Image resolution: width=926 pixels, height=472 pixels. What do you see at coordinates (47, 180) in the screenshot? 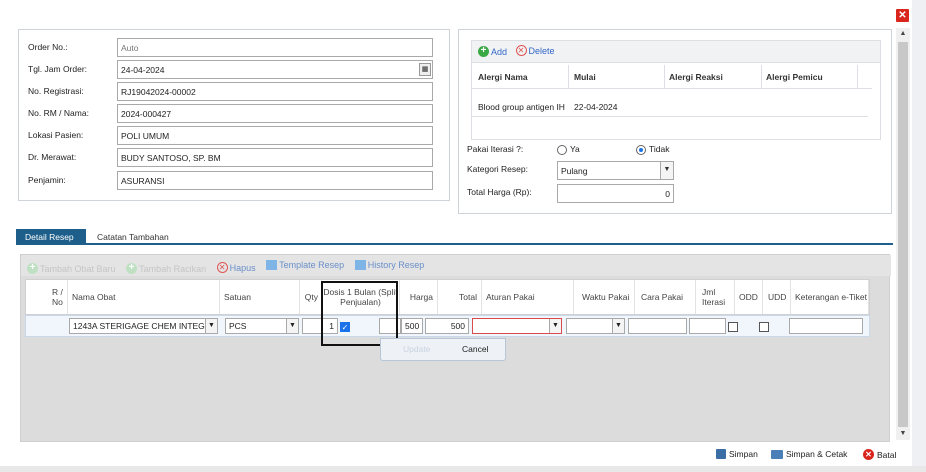
I see `penjamin-label: Penjamin:` at bounding box center [47, 180].